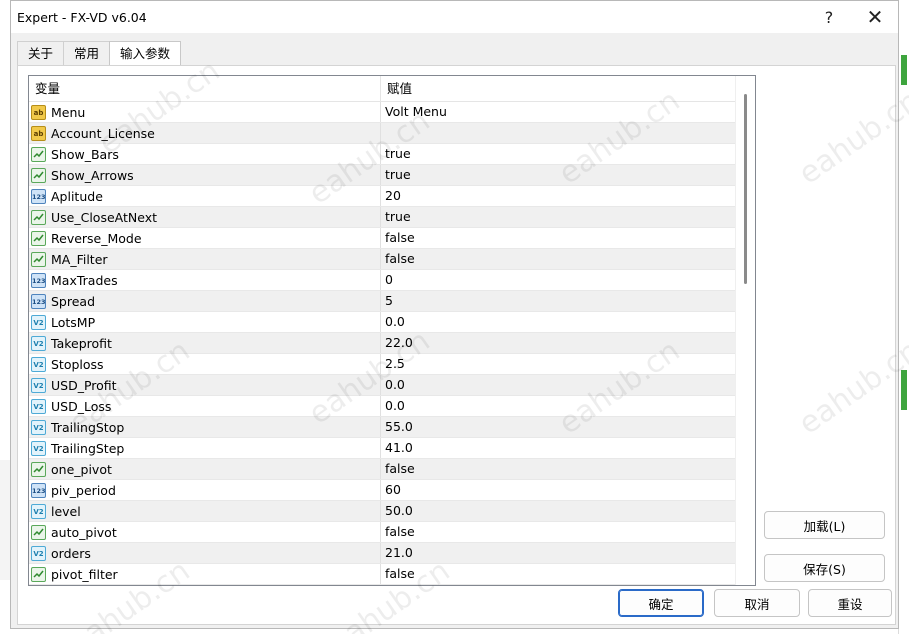 The width and height of the screenshot is (909, 634). I want to click on variable-cell: Show_Bars, so click(205, 154).